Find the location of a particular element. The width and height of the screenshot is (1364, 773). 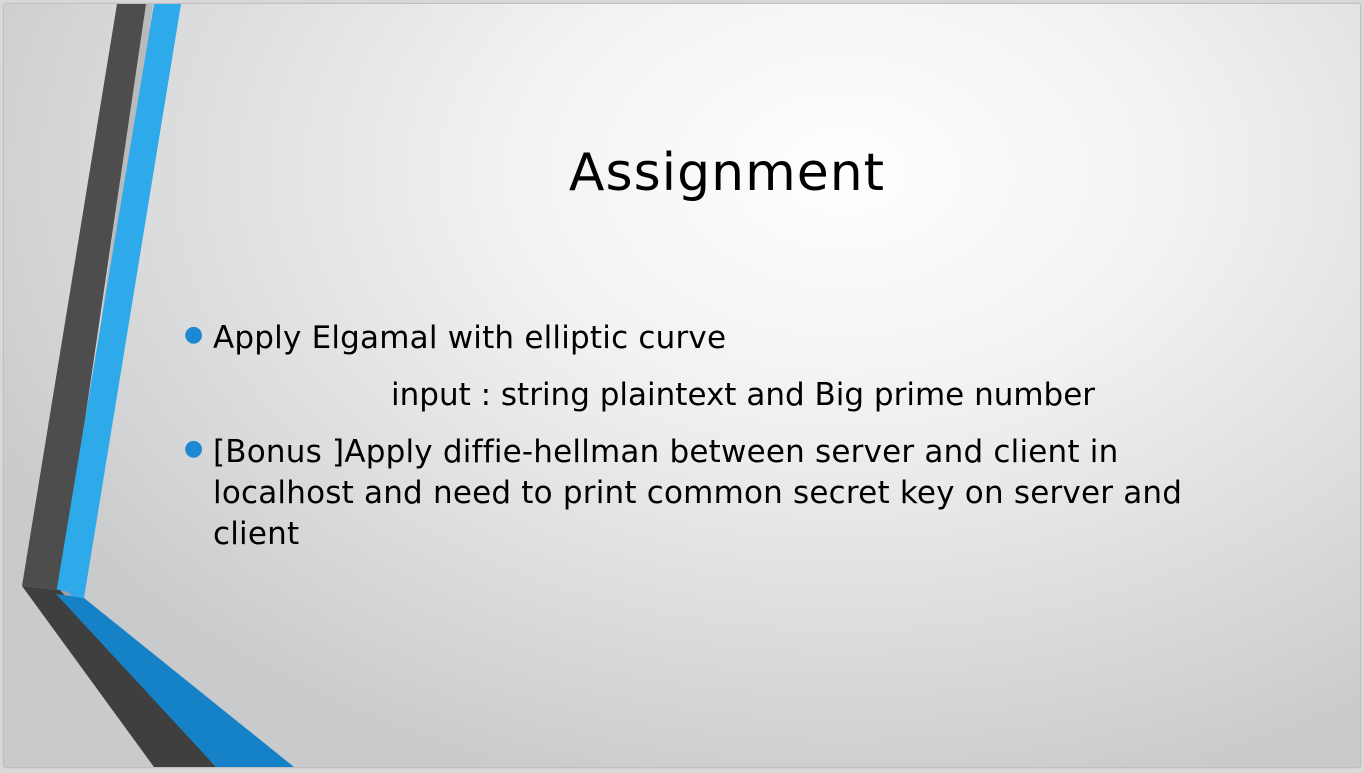

bullet-item-elgamal: ● Apply Elgamal with elliptic curve is located at coordinates (720, 338).